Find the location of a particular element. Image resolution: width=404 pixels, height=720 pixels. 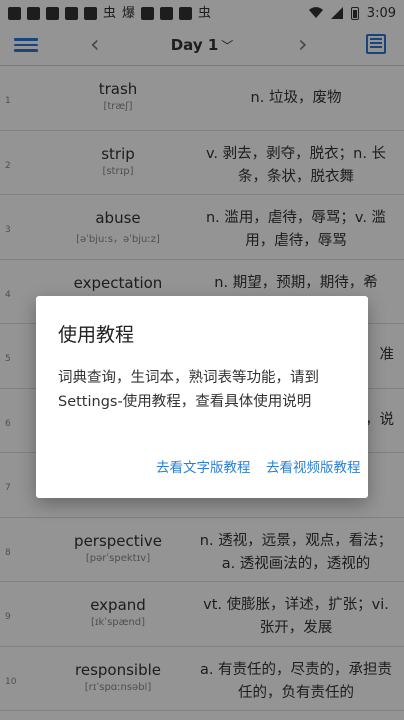

text-tutorial-button: 去看文字版教程 is located at coordinates (203, 466).